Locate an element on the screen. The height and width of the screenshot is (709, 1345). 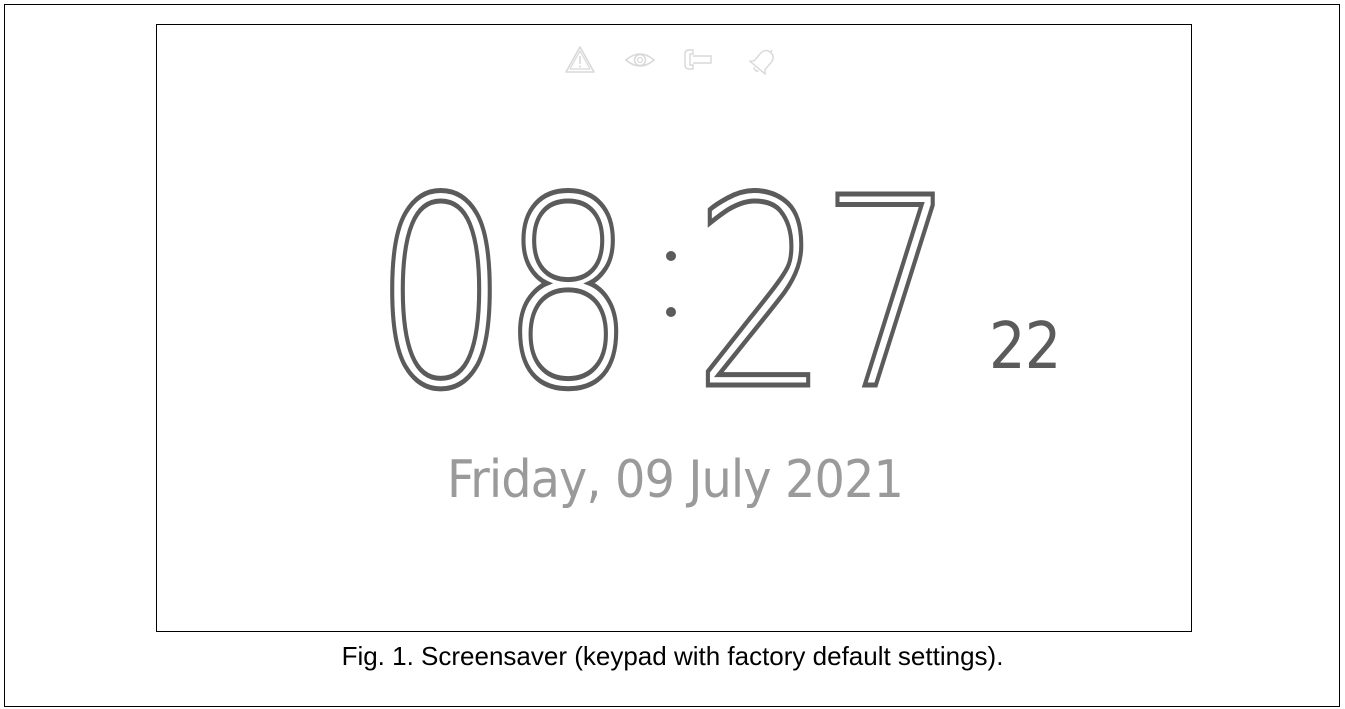
clock-seconds: 22 is located at coordinates (1025, 347).